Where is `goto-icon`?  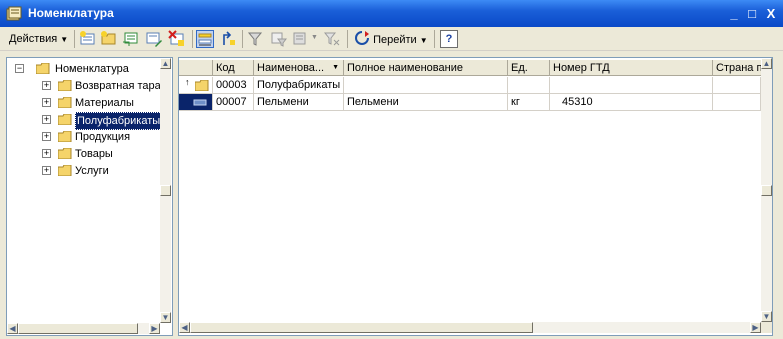
goto-icon is located at coordinates (362, 38).